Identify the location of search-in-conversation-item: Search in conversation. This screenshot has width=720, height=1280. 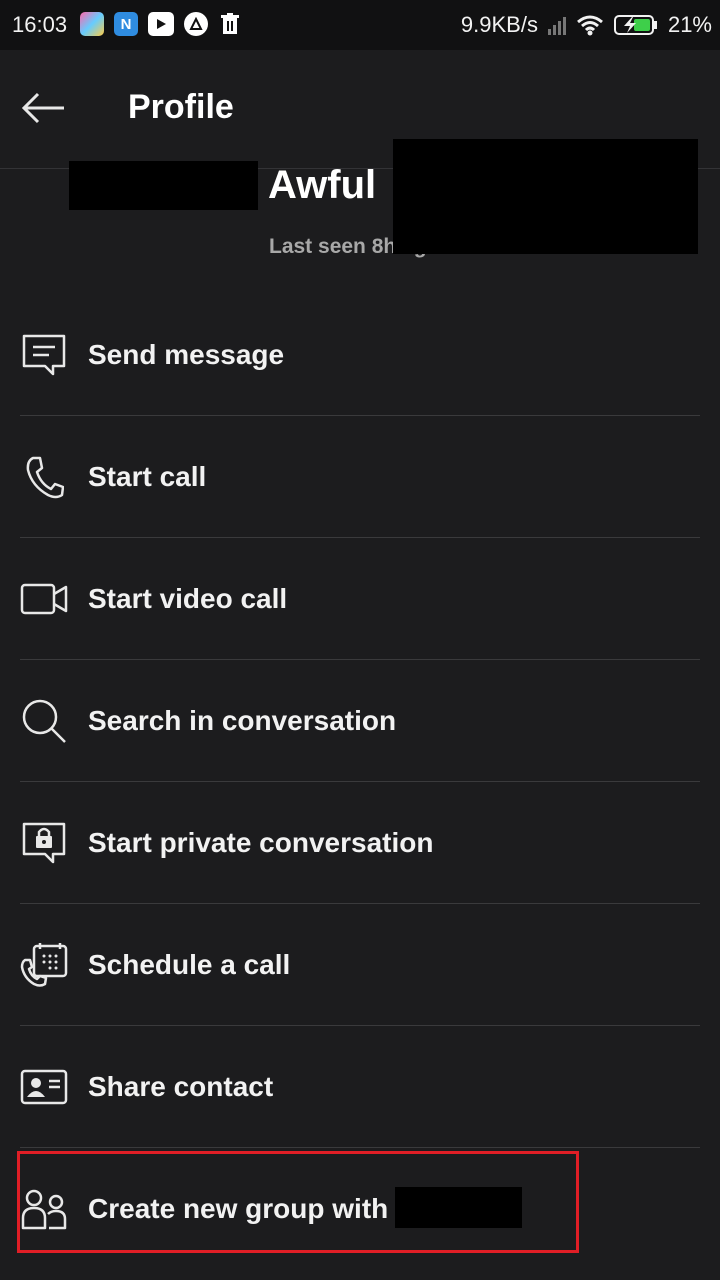
(360, 721).